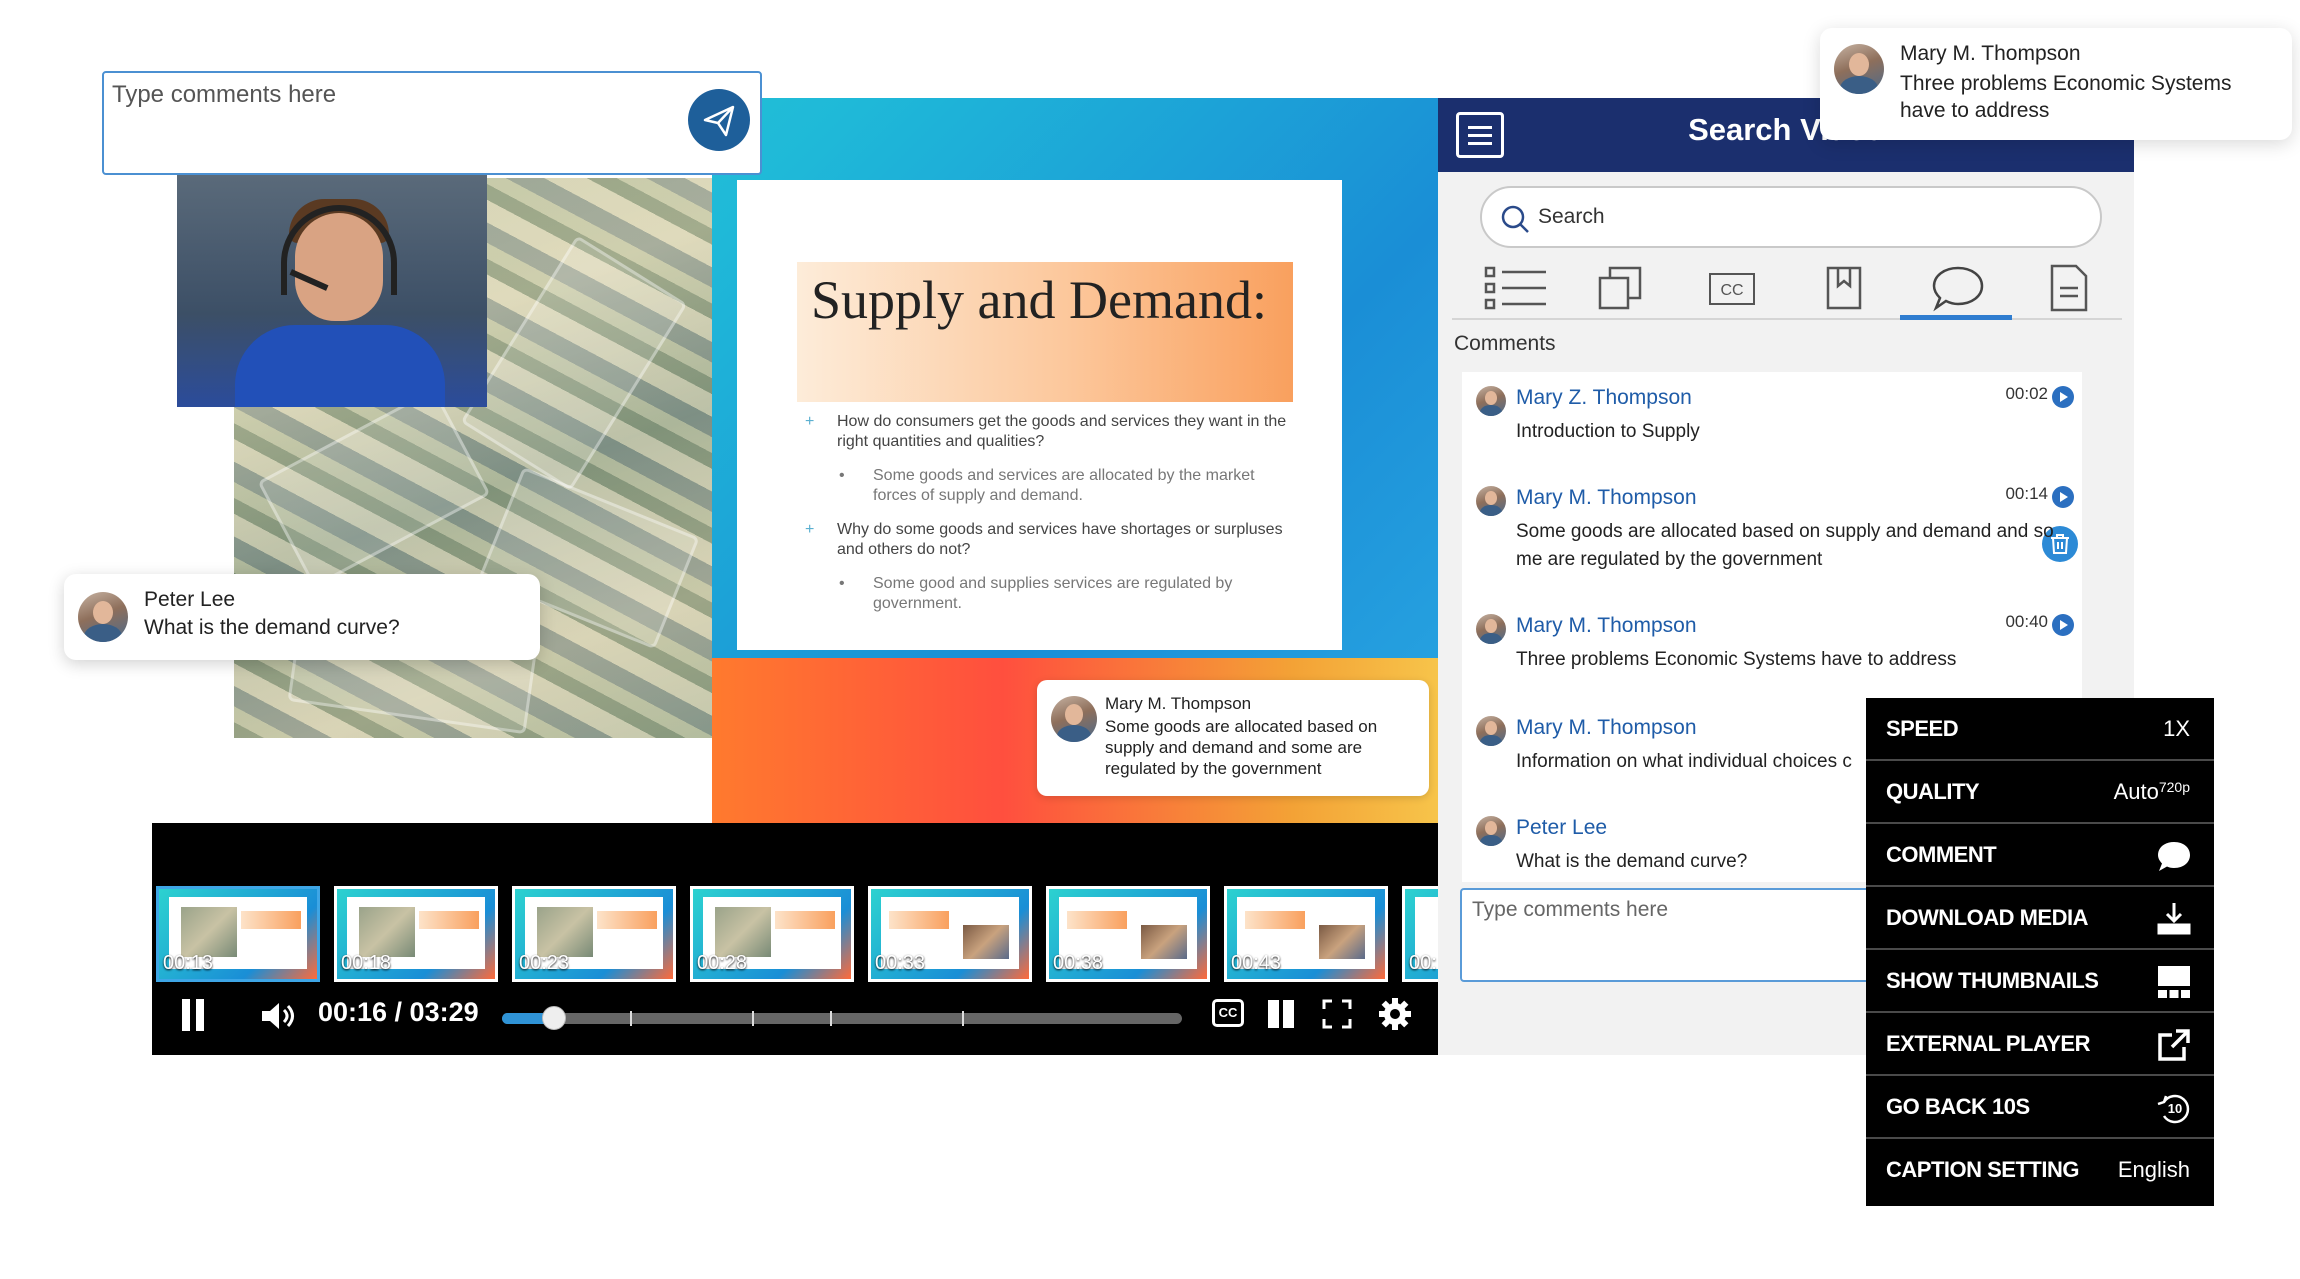 The image size is (2300, 1279). What do you see at coordinates (554, 1018) in the screenshot?
I see `progress-handle` at bounding box center [554, 1018].